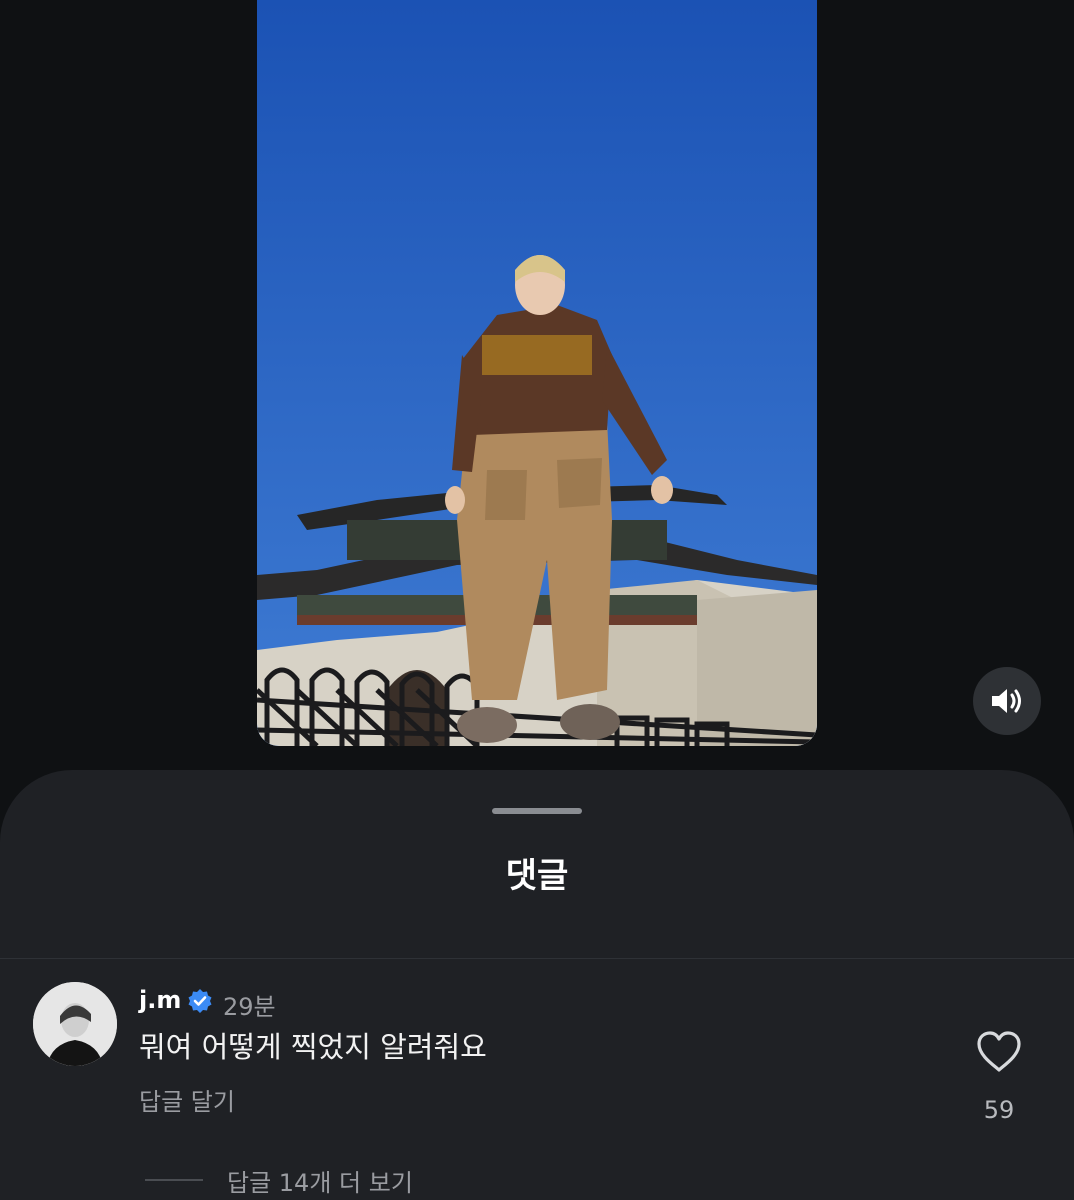  I want to click on sheet-drag-handle, so click(537, 811).